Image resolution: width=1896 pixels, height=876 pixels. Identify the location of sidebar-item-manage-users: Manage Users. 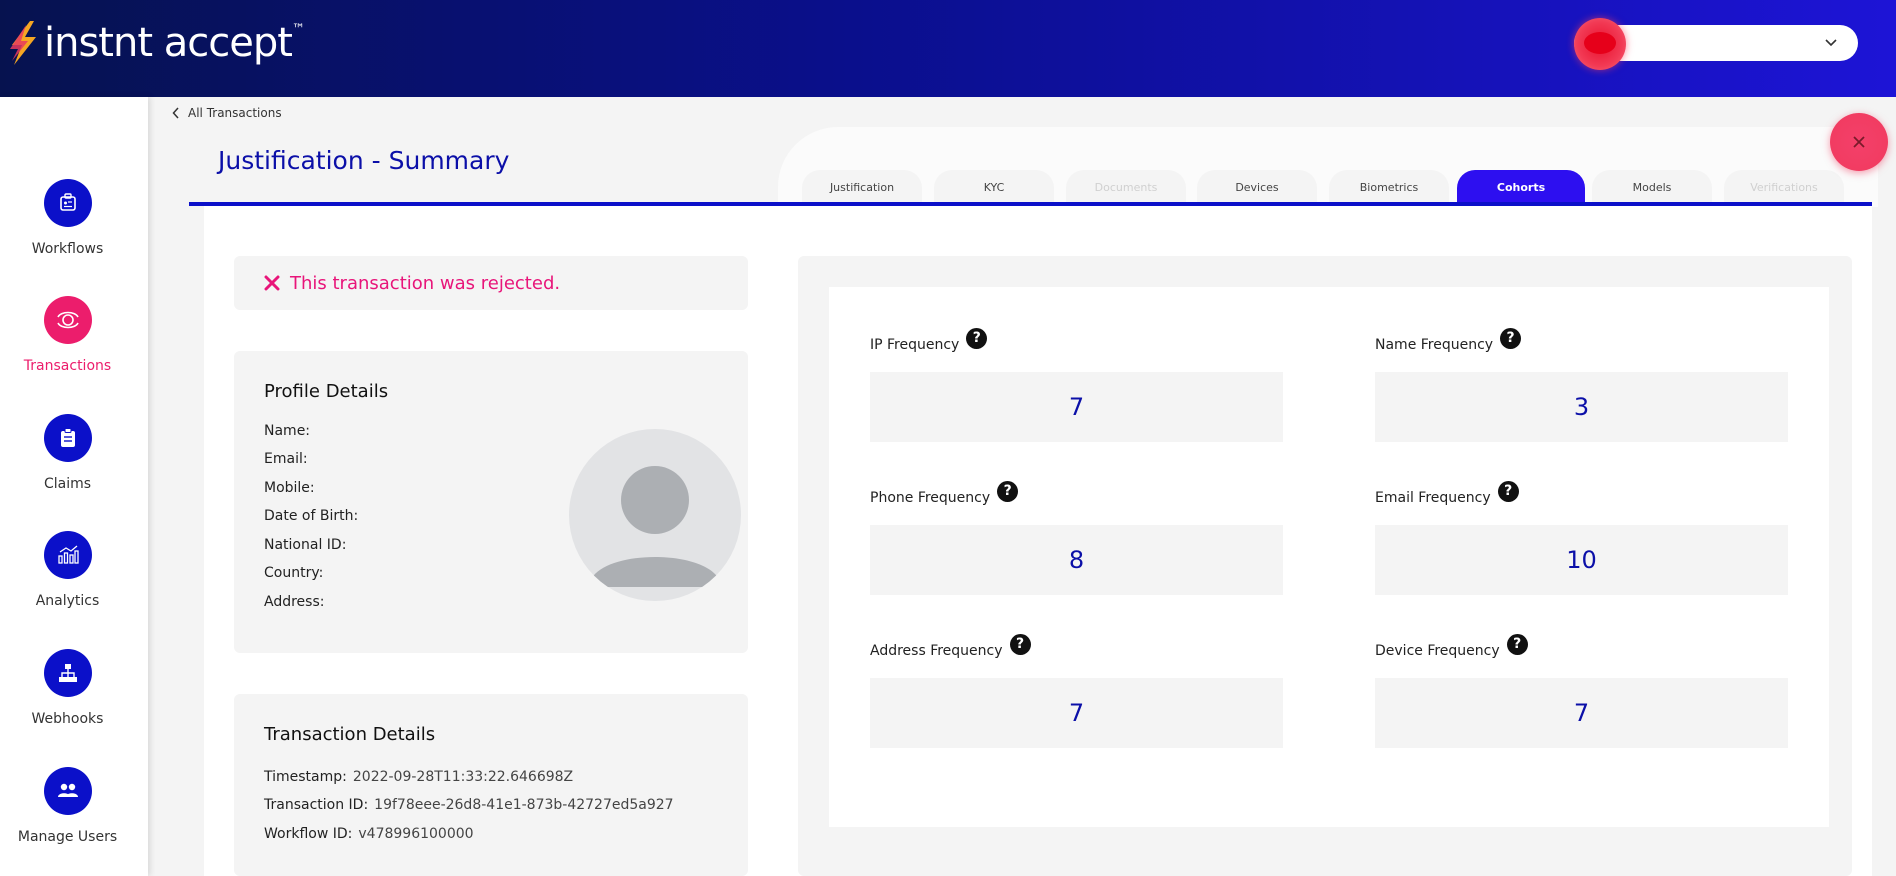
(67, 806).